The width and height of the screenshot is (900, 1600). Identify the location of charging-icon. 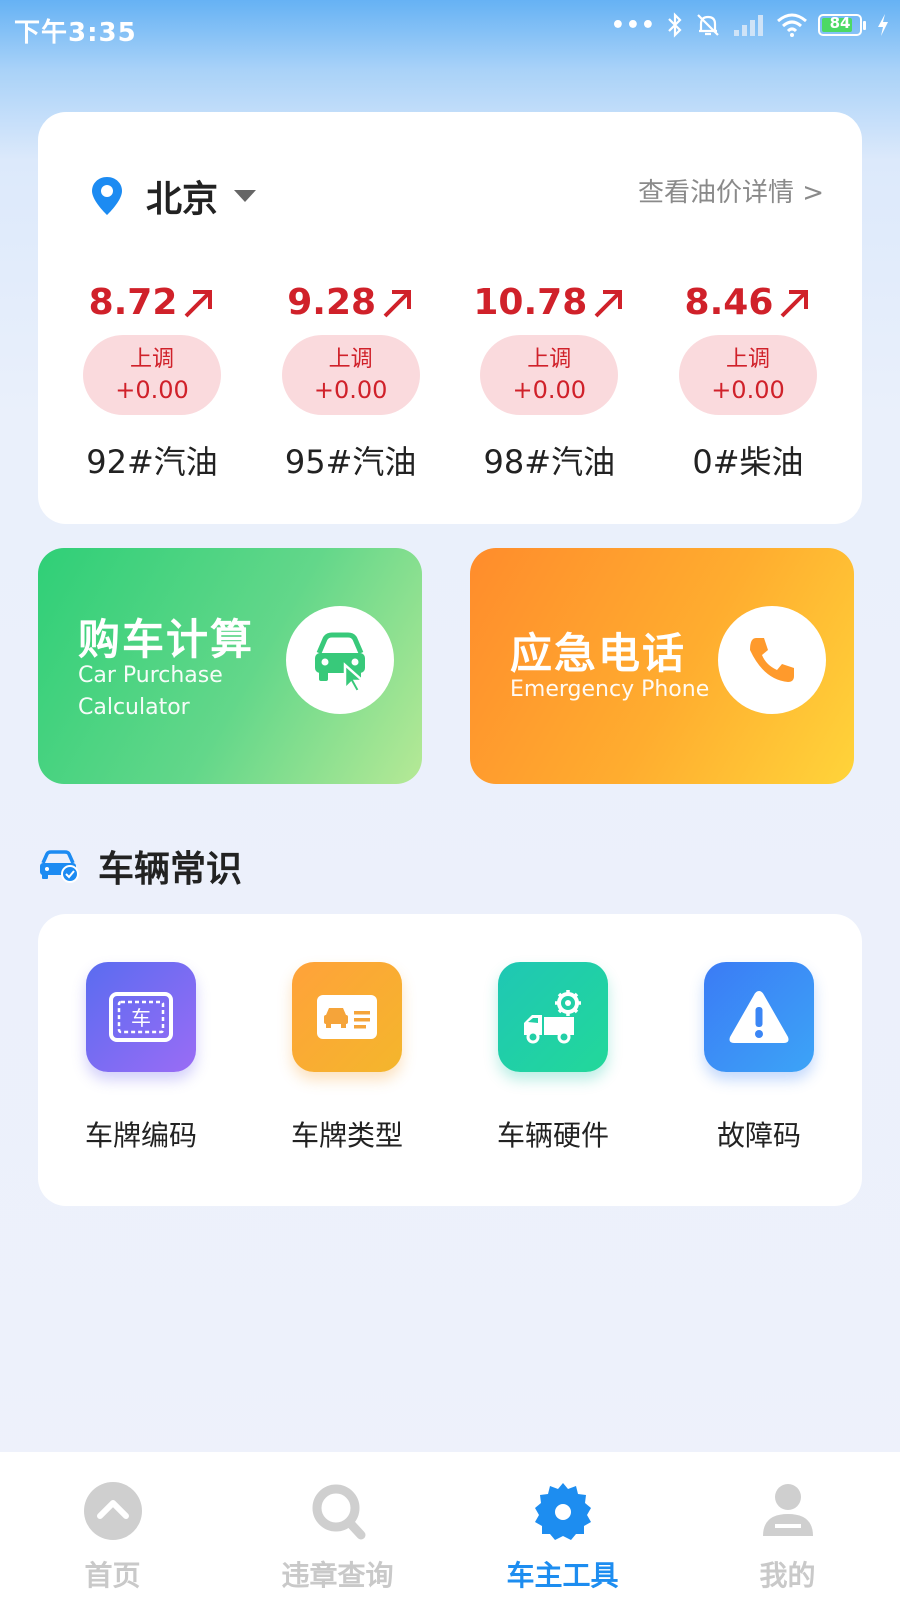
(883, 25).